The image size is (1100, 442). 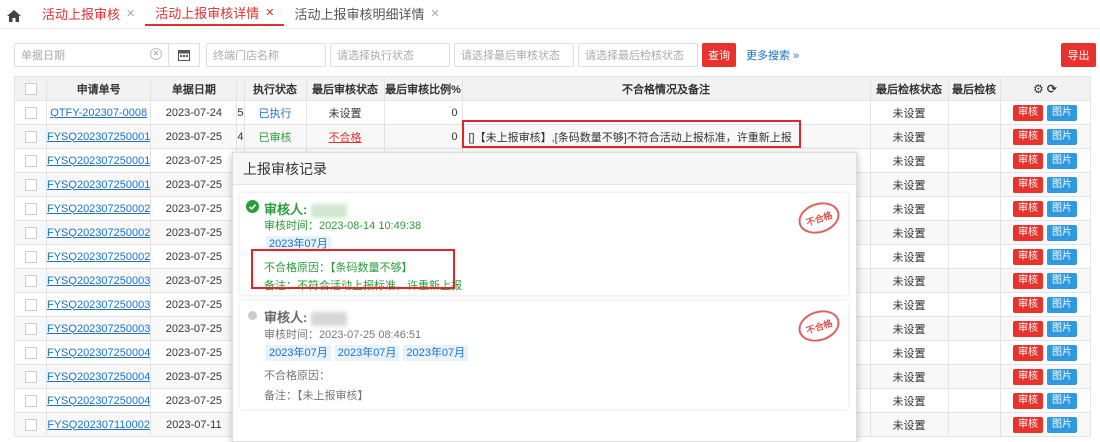 I want to click on col-ratio: 最后审核比例%, so click(x=423, y=88).